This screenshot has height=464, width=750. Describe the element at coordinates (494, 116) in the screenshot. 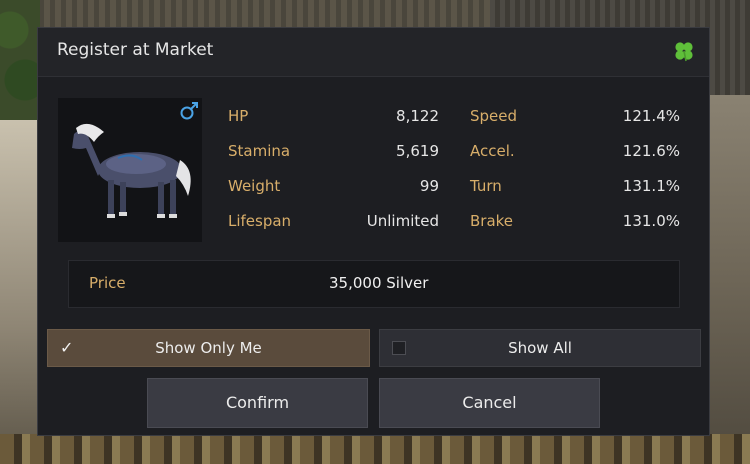

I see `stat-label-speed: Speed` at that location.